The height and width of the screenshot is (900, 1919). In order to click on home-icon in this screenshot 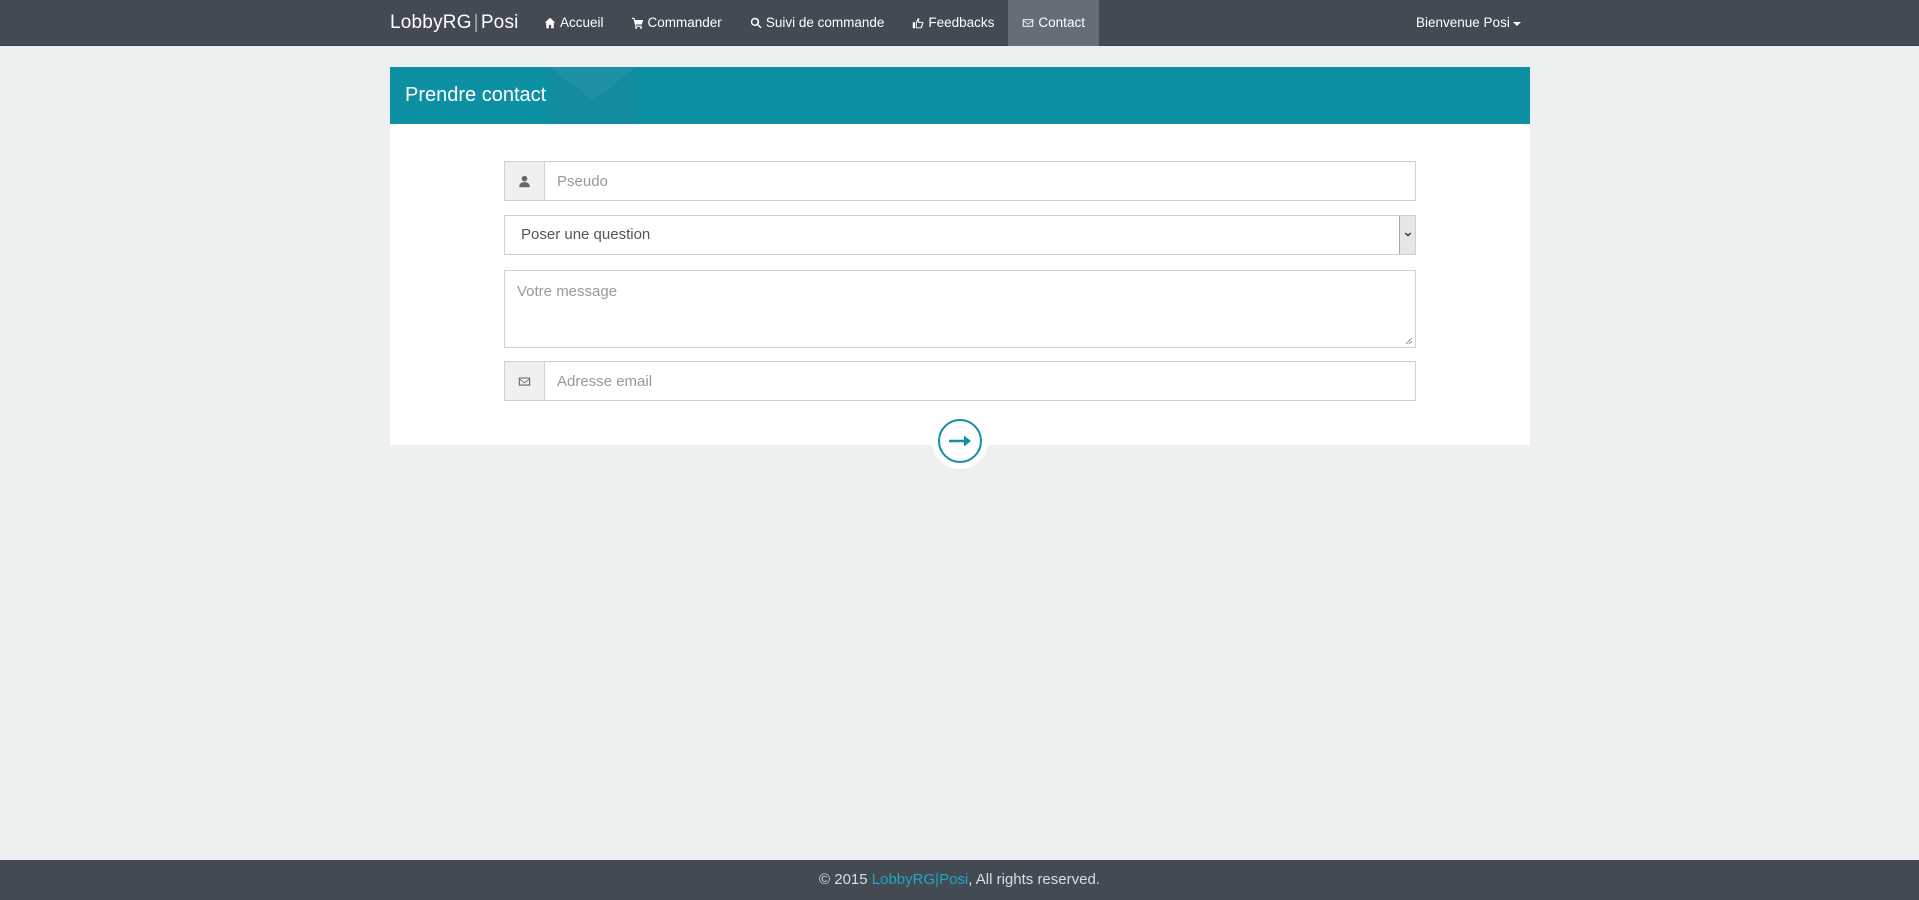, I will do `click(550, 23)`.